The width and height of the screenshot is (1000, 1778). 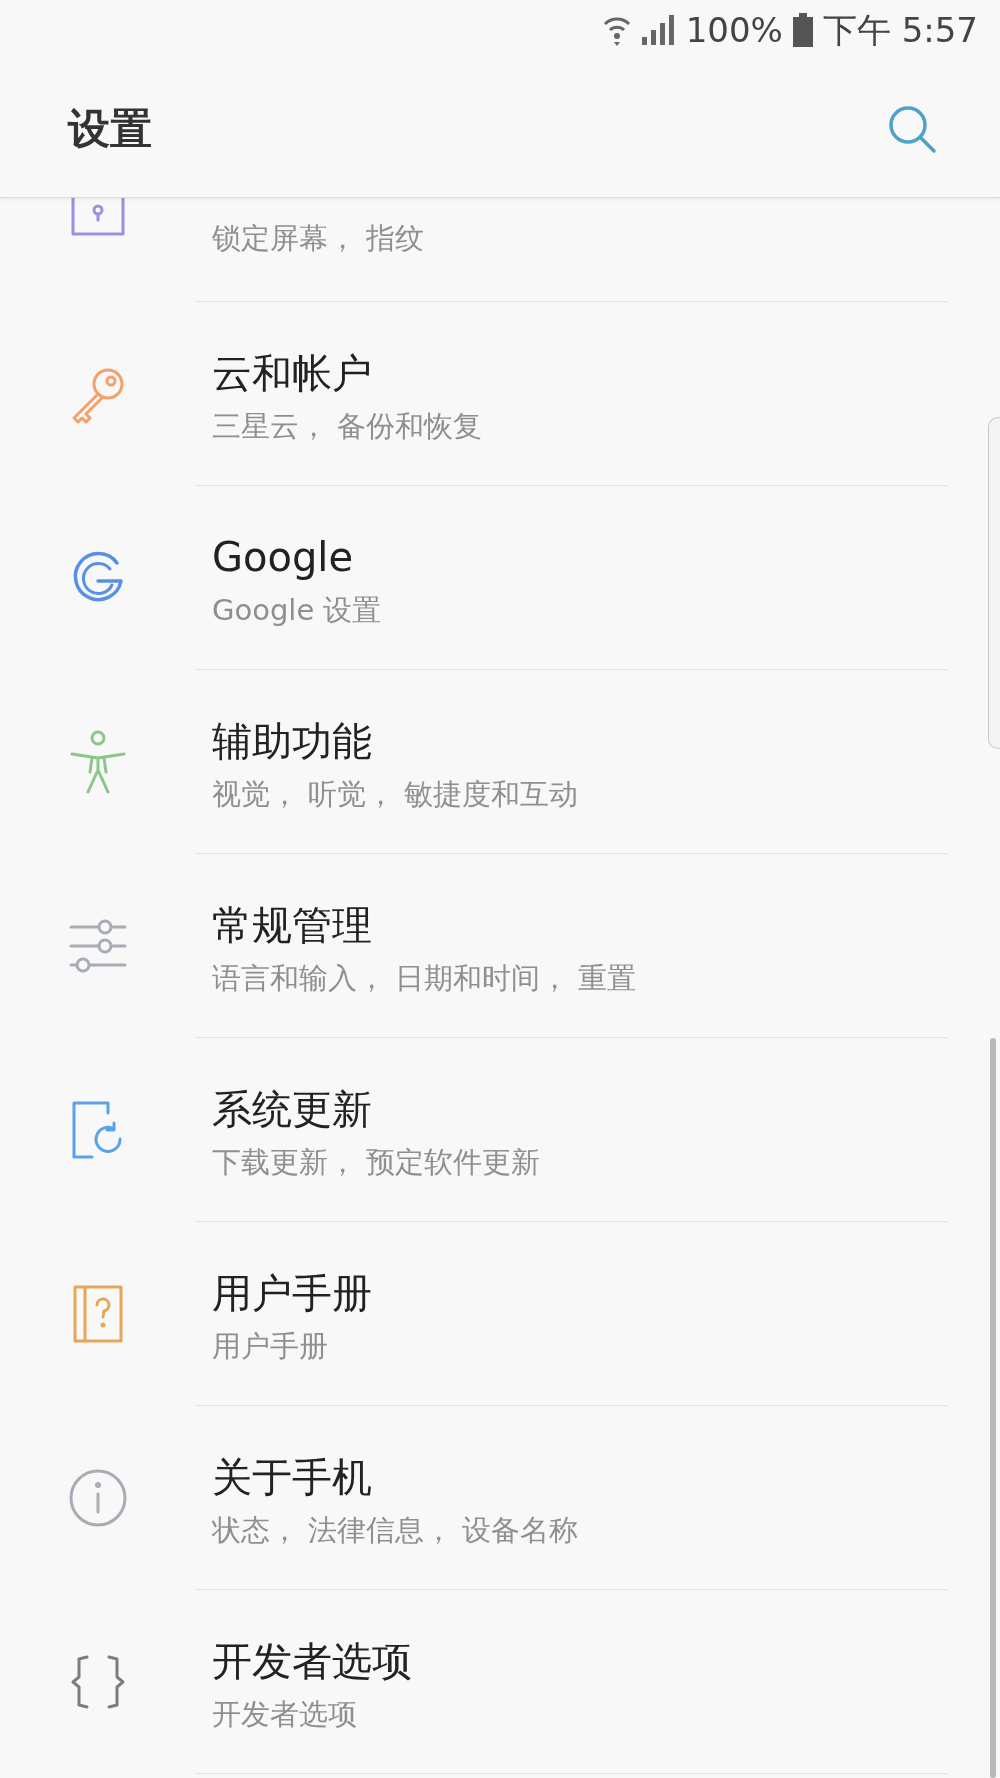 I want to click on item-subtitle: Google 设置, so click(x=297, y=610).